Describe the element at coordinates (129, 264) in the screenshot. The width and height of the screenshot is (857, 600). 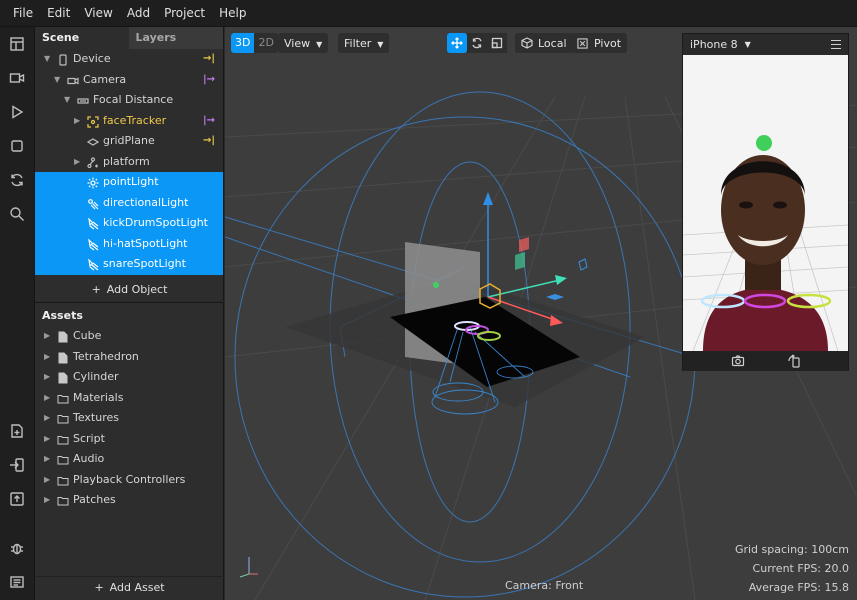
I see `scene-tree-item: snareSpotLight` at that location.